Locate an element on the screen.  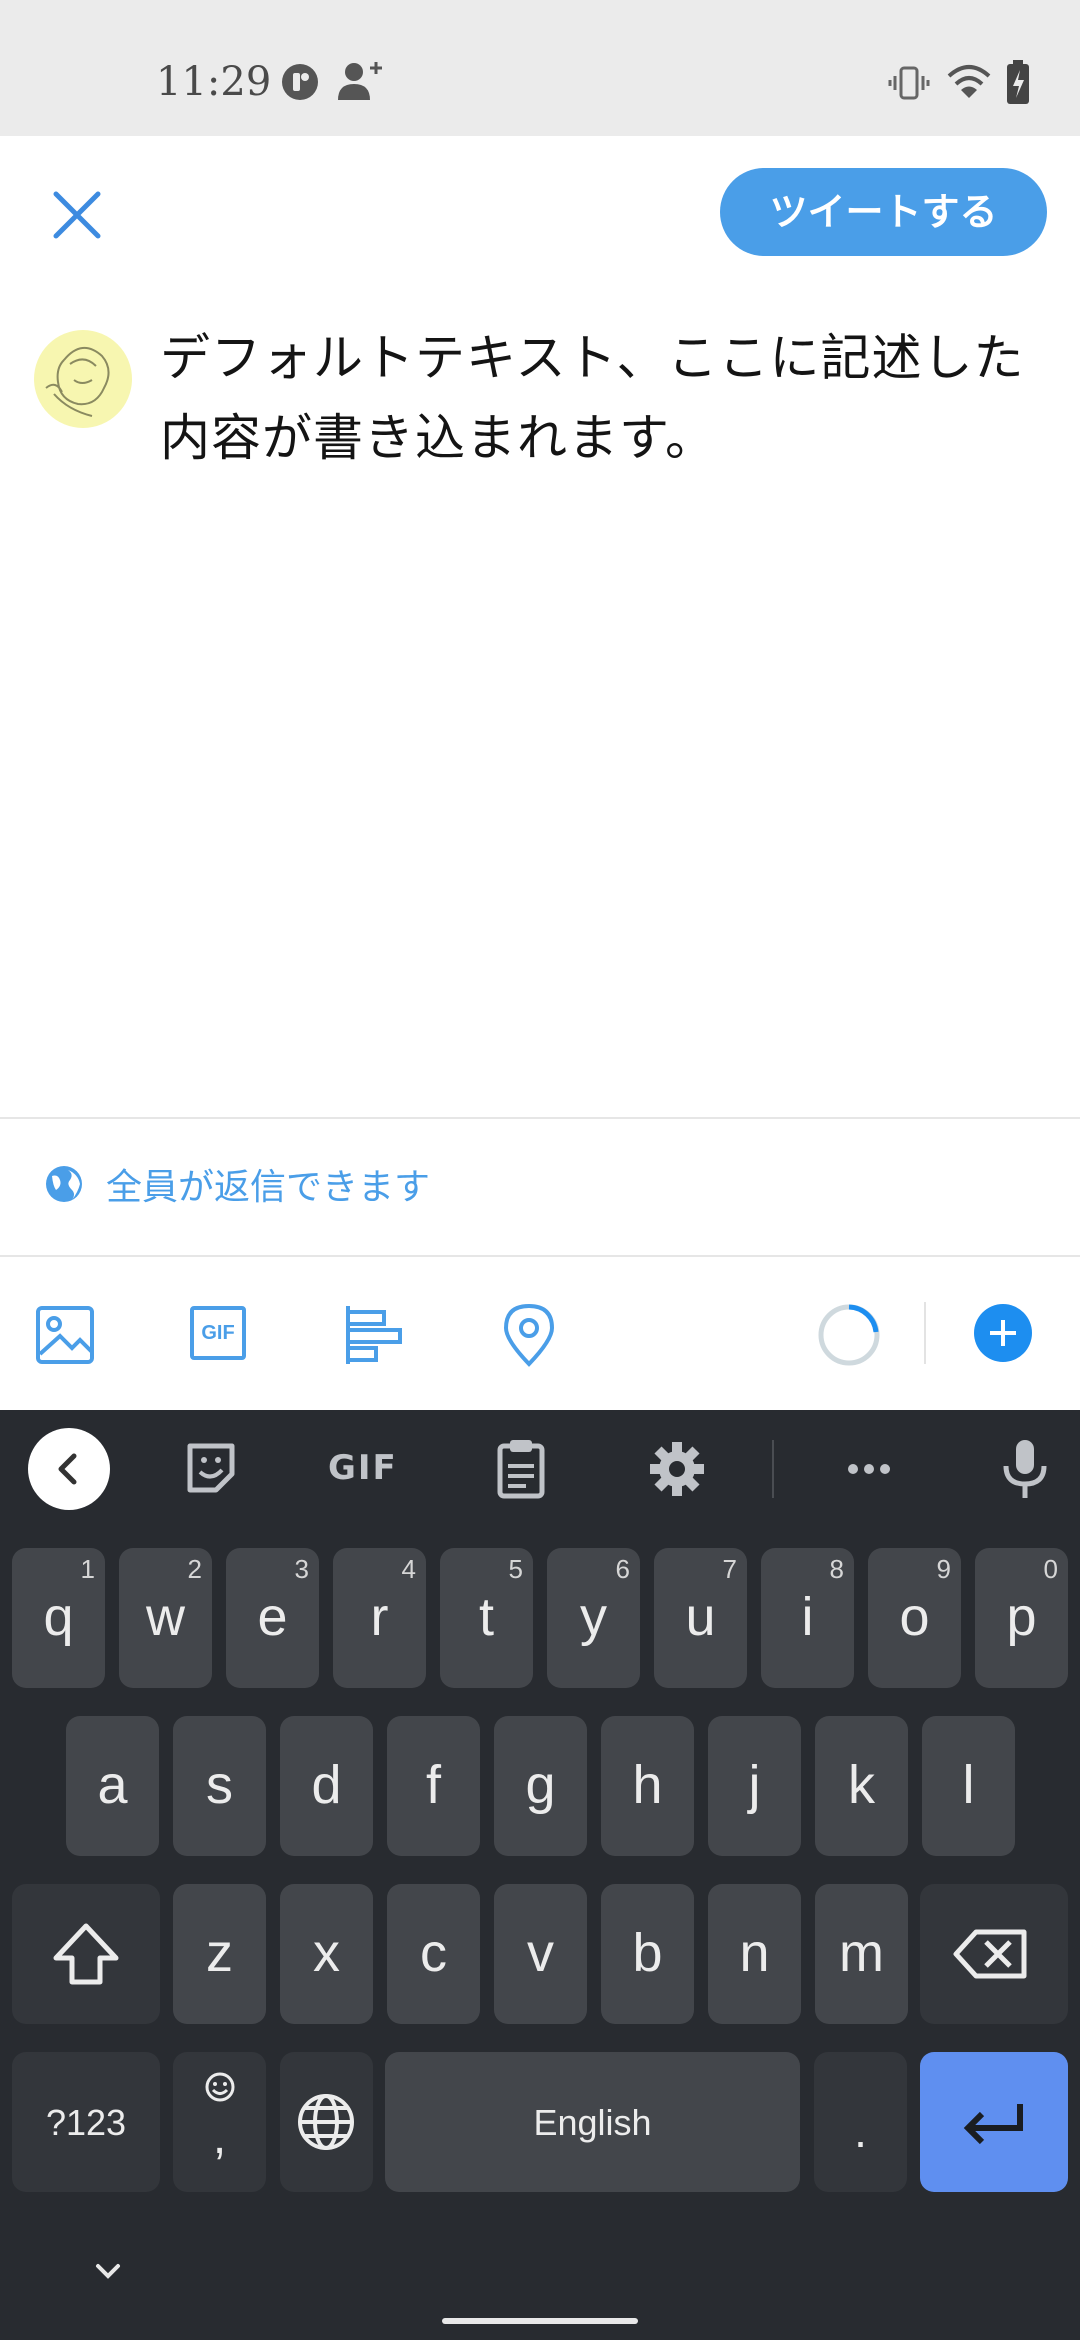
settings-icon is located at coordinates (677, 1469).